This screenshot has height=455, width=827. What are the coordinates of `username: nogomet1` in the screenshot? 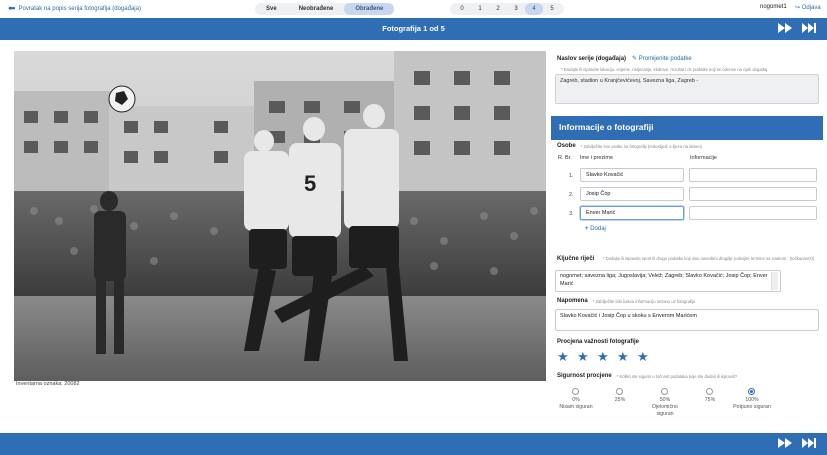 It's located at (773, 7).